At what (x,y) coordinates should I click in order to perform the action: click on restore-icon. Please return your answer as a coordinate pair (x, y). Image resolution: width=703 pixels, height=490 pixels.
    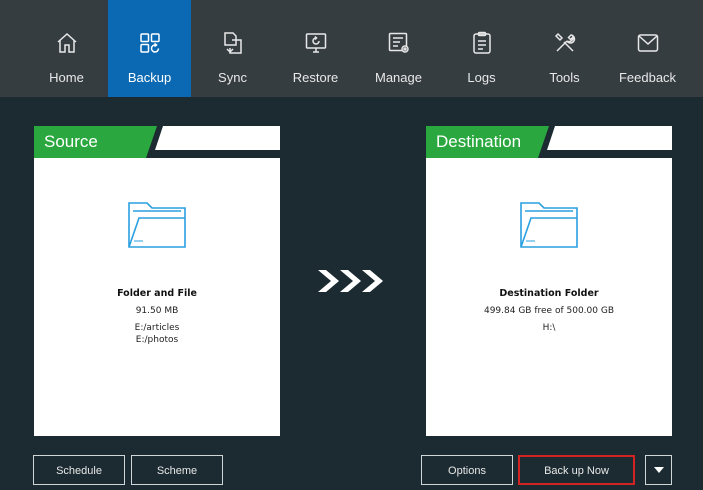
    Looking at the image, I should click on (315, 43).